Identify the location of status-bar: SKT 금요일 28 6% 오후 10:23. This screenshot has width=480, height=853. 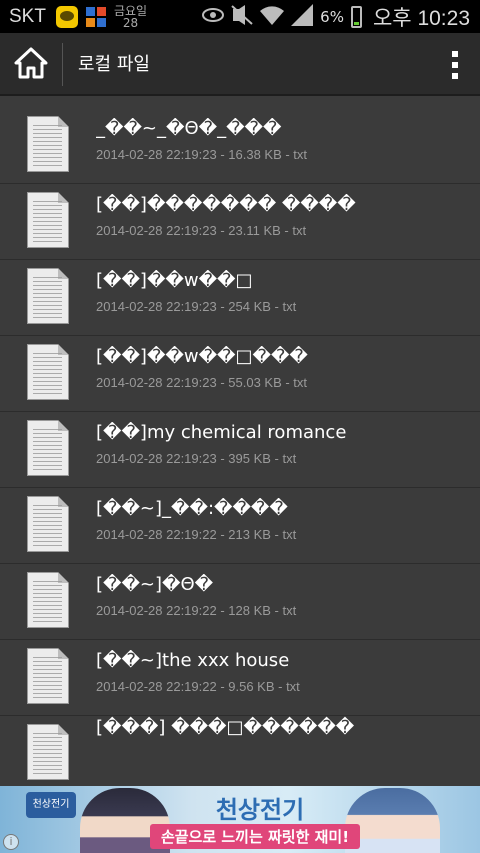
(240, 16).